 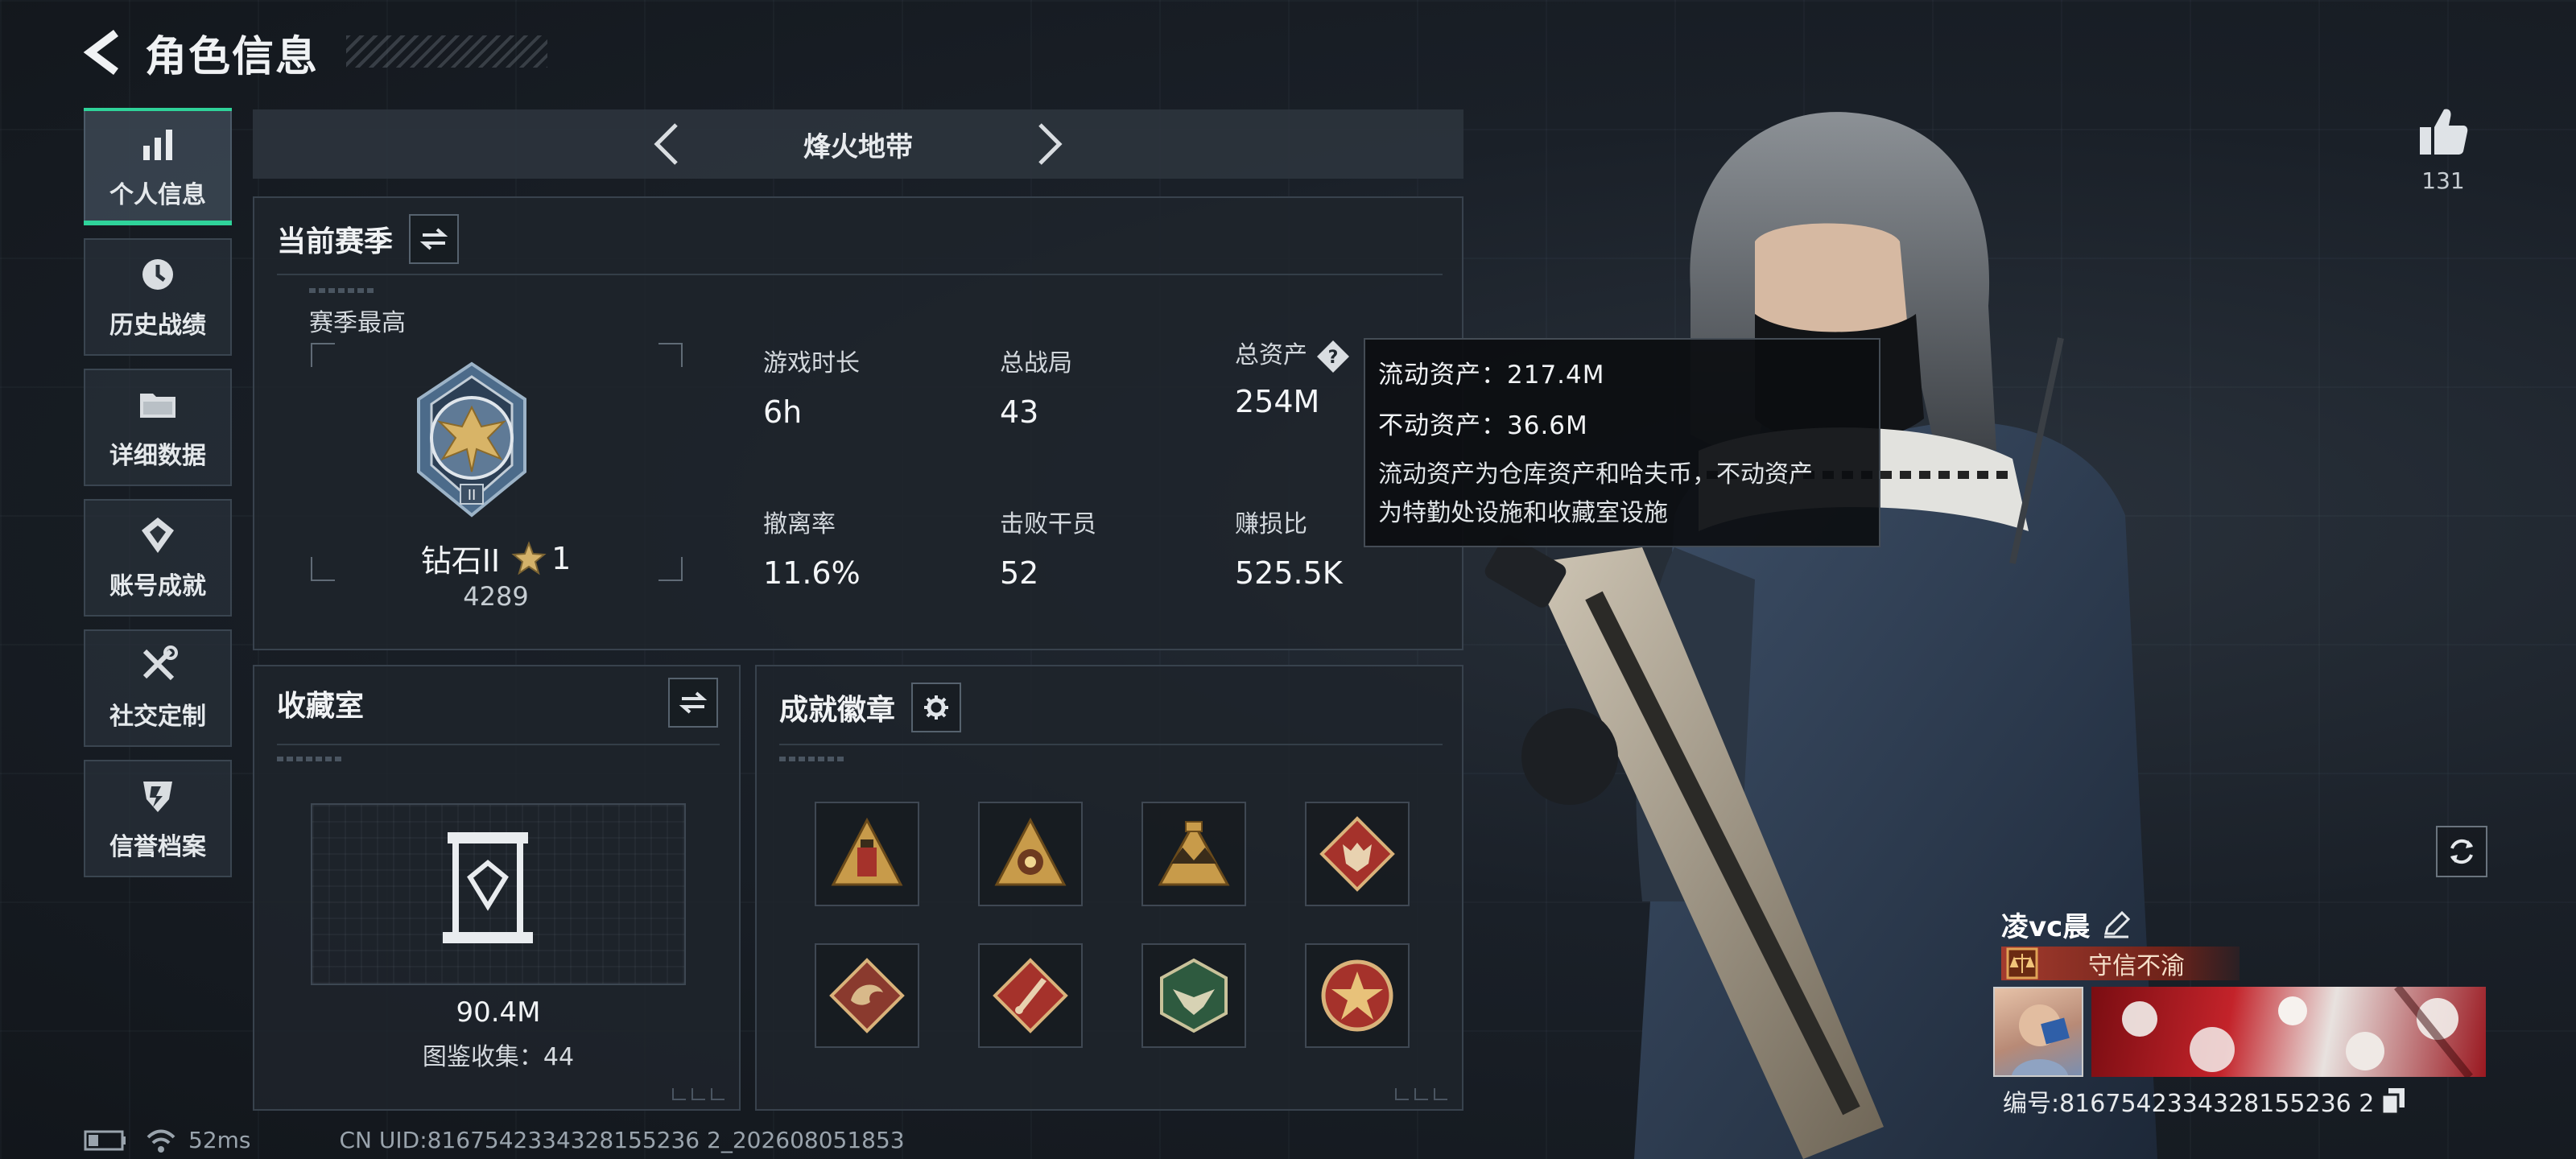 I want to click on collection-panel: 收藏室 90.4M 图鉴收集：44, so click(x=497, y=888).